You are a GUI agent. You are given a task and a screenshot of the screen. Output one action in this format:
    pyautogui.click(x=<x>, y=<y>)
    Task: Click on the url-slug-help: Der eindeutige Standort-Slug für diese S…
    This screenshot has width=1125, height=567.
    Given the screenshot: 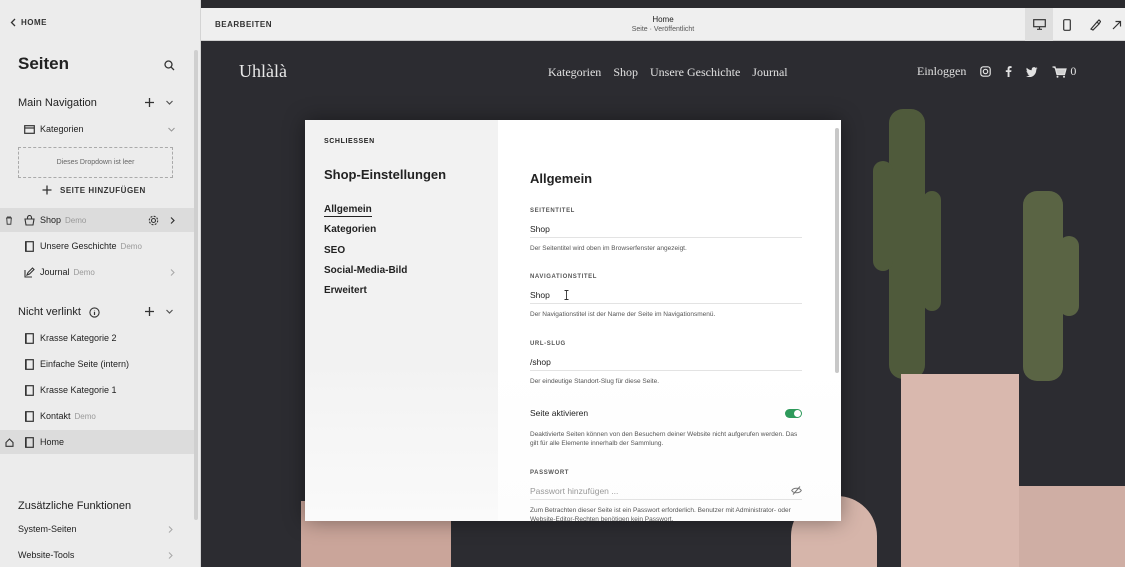 What is the action you would take?
    pyautogui.click(x=594, y=381)
    